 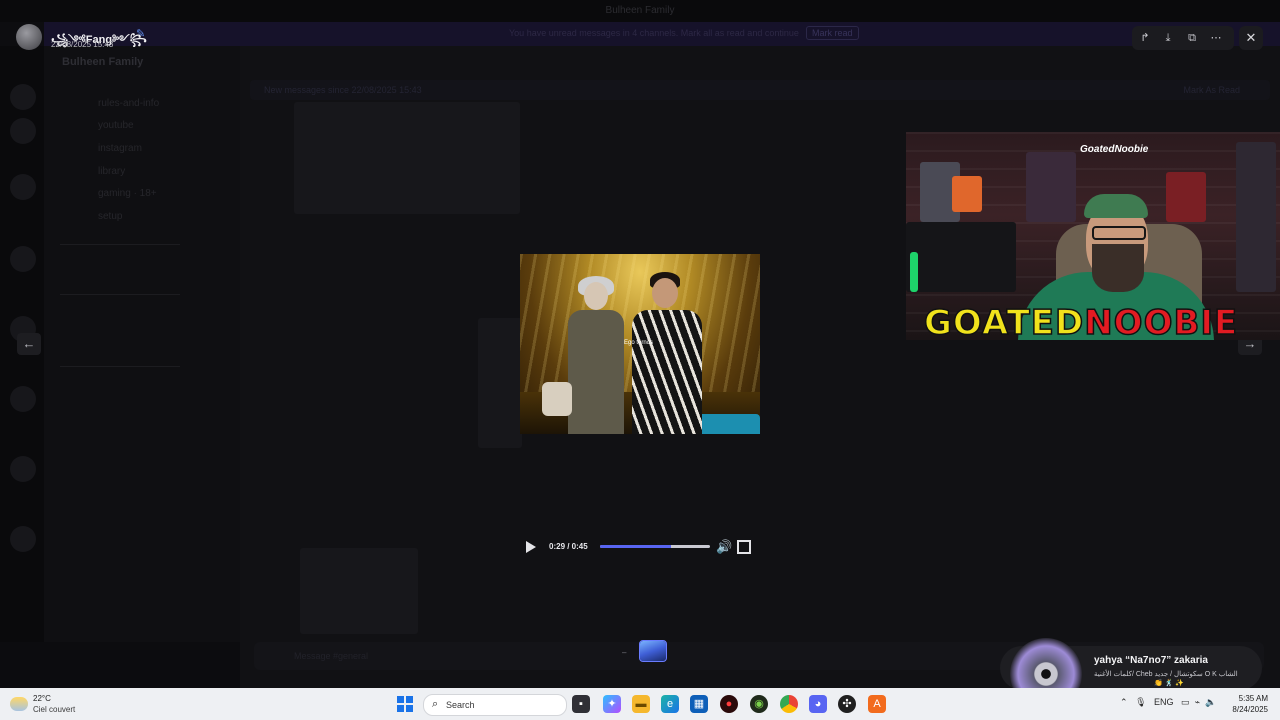 I want to click on video-player: Ego ternos, so click(x=640, y=344).